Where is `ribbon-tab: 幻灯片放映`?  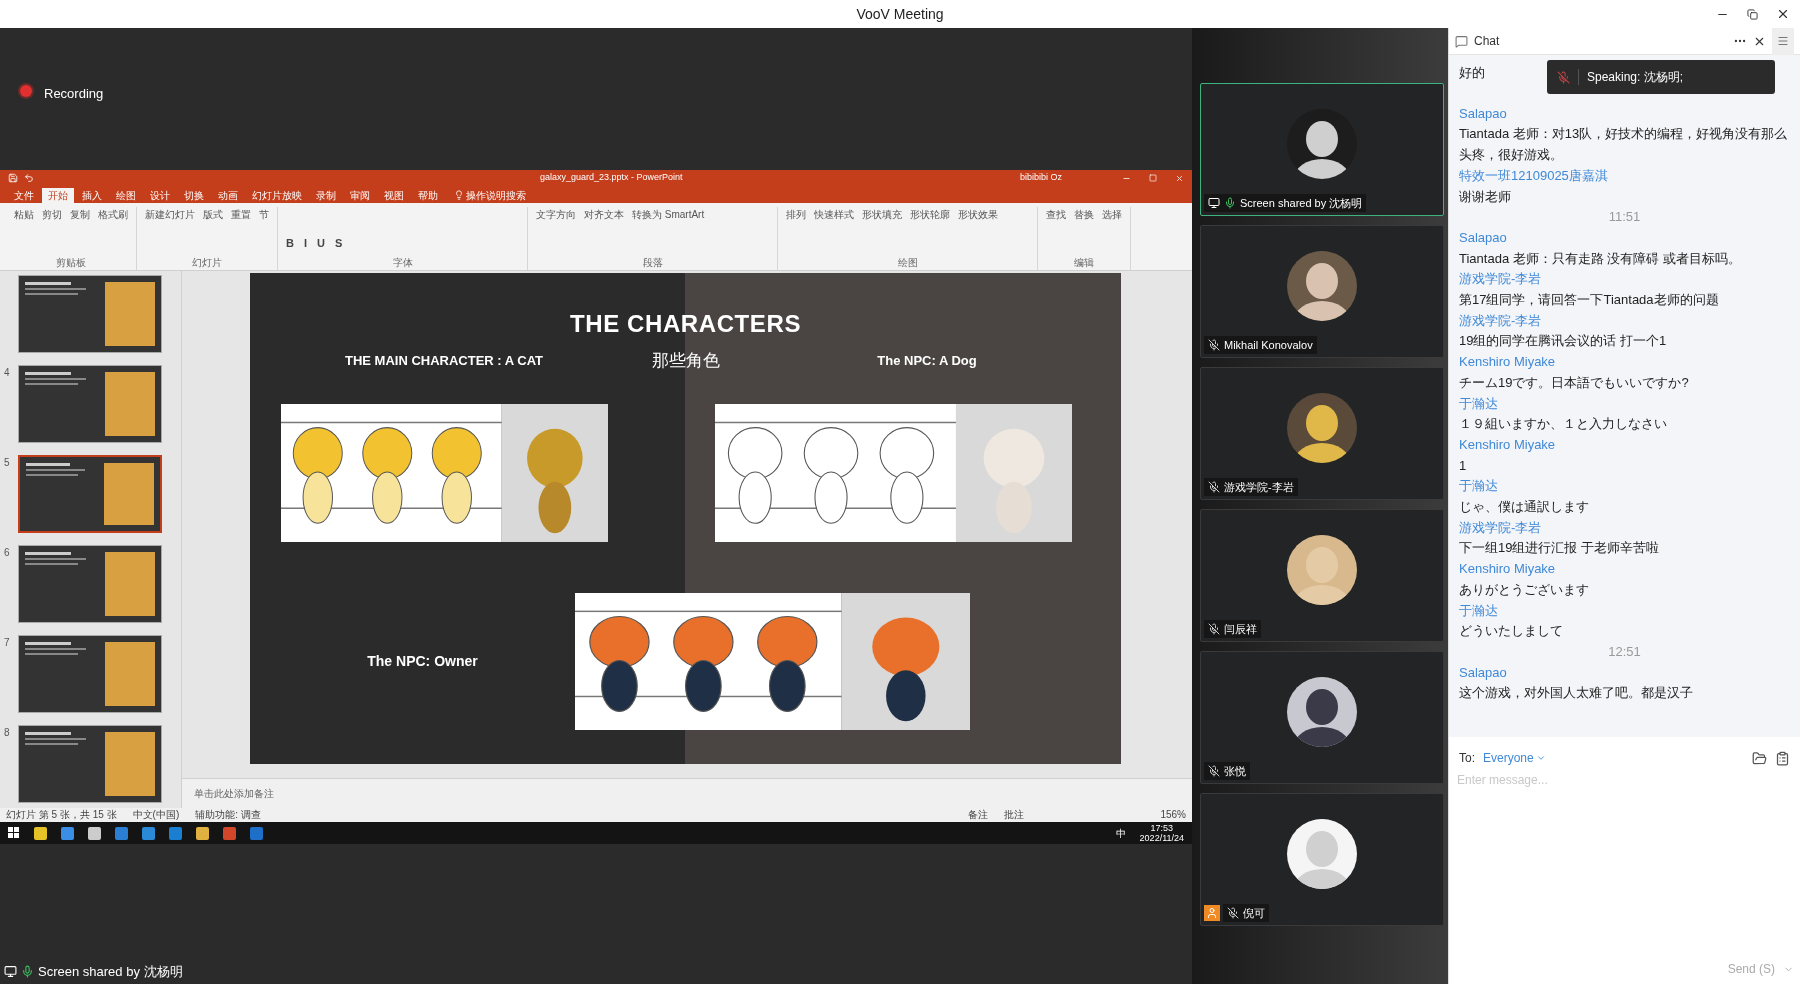 ribbon-tab: 幻灯片放映 is located at coordinates (277, 195).